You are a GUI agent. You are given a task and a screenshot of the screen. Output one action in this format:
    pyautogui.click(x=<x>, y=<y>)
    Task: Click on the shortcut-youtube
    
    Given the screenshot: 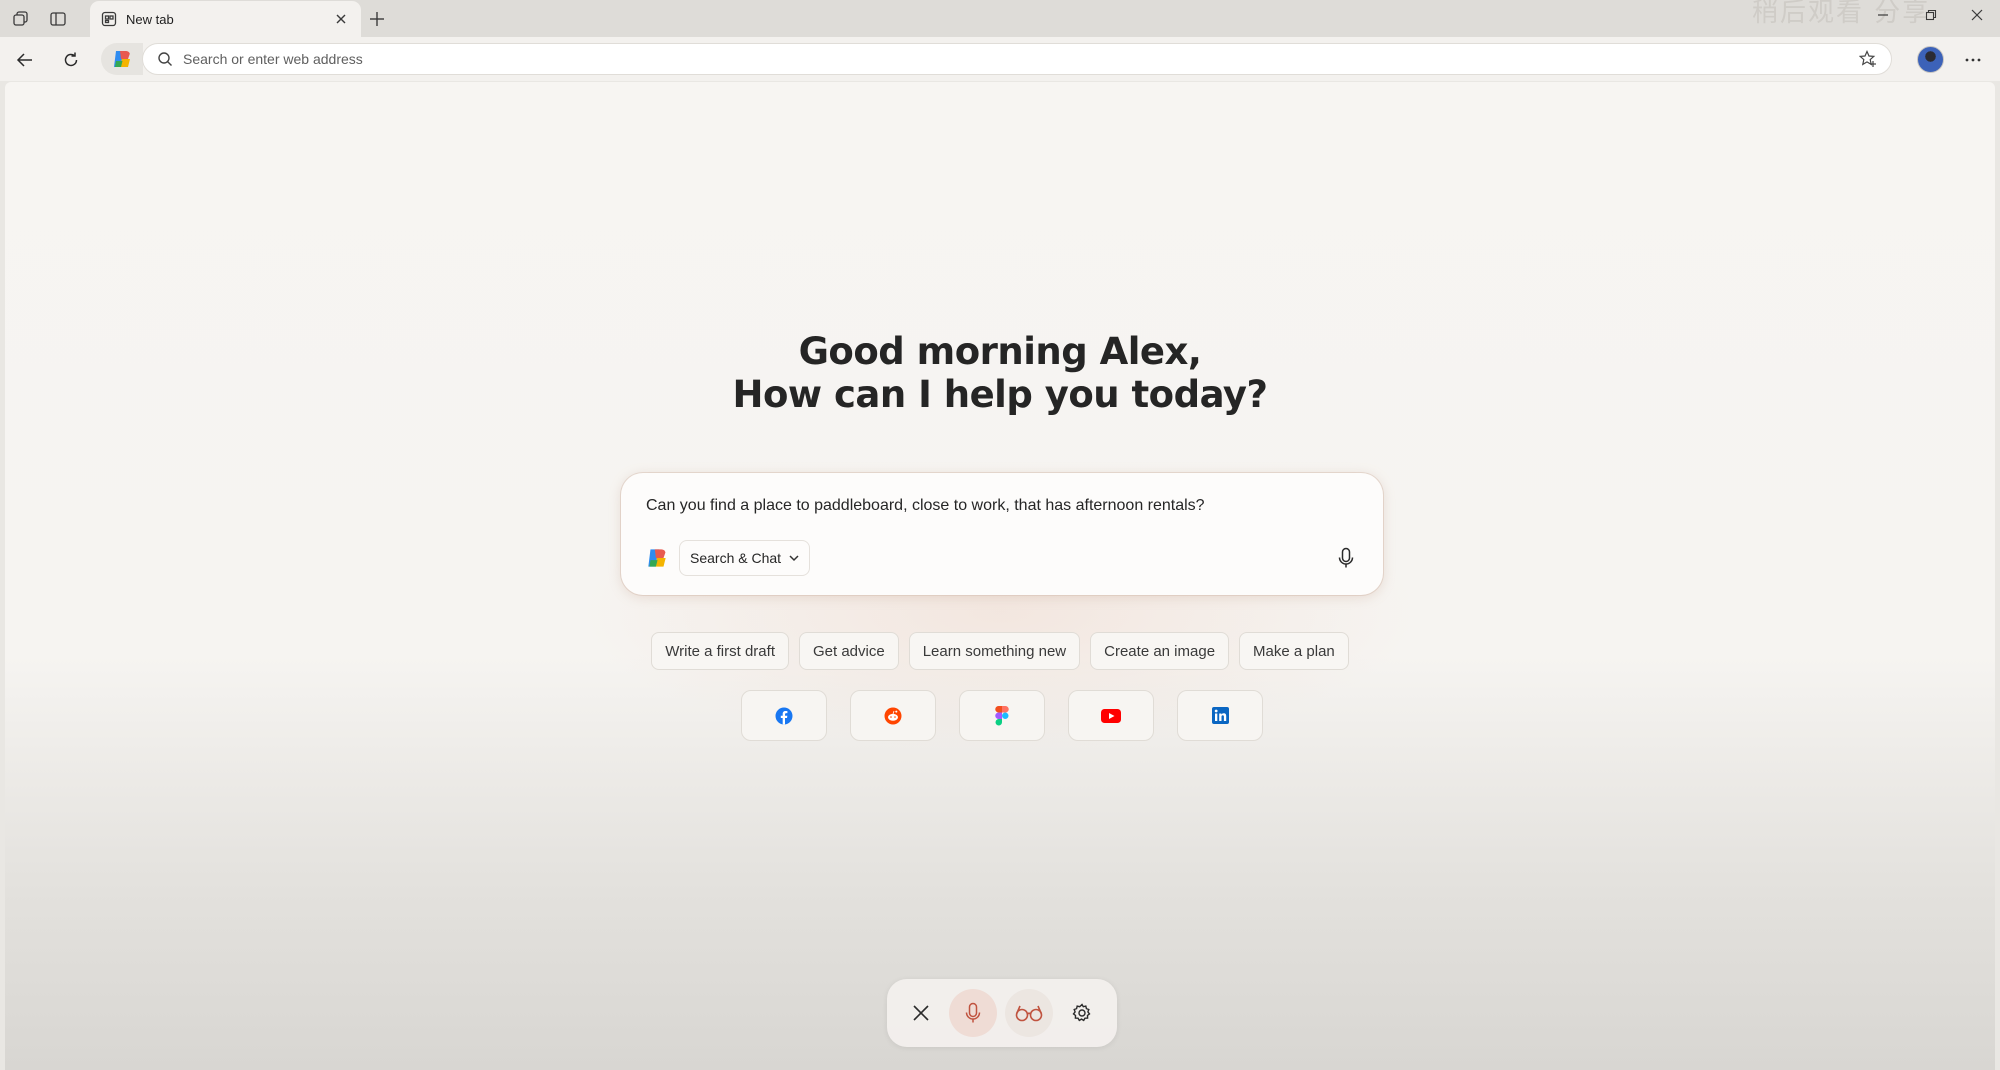 What is the action you would take?
    pyautogui.click(x=1111, y=715)
    